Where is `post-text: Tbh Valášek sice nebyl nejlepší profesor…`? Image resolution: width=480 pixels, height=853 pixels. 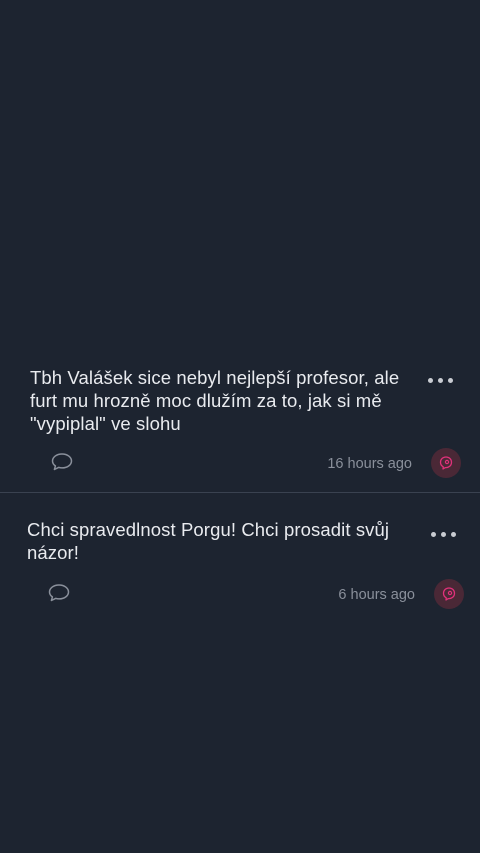
post-text: Tbh Valášek sice nebyl nejlepší profesor… is located at coordinates (217, 400).